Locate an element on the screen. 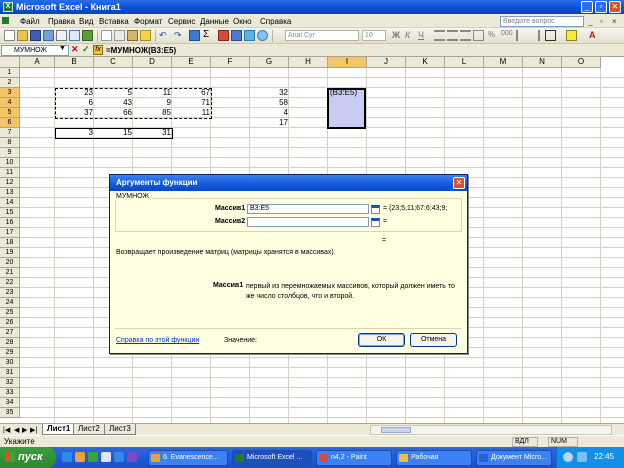 The height and width of the screenshot is (468, 624). row-header-15: 15 is located at coordinates (10, 213).